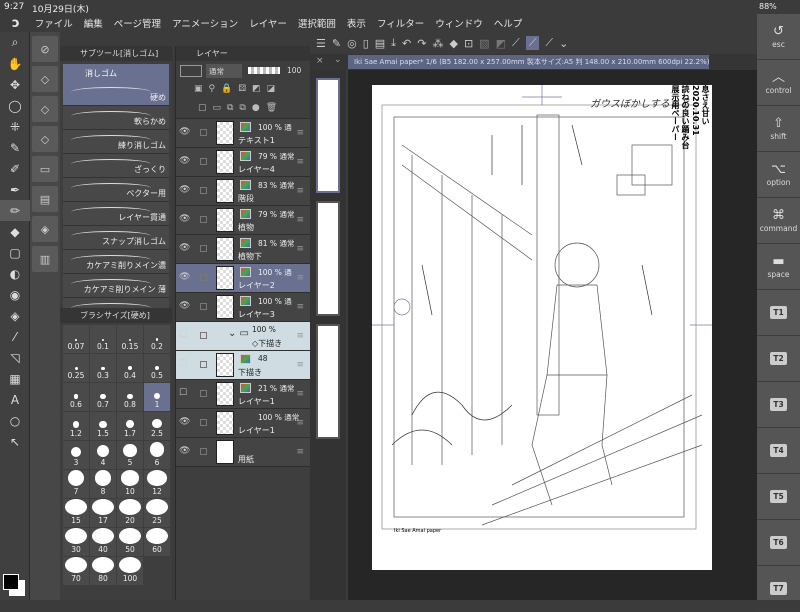  I want to click on edge-key-T6: T6, so click(778, 543).